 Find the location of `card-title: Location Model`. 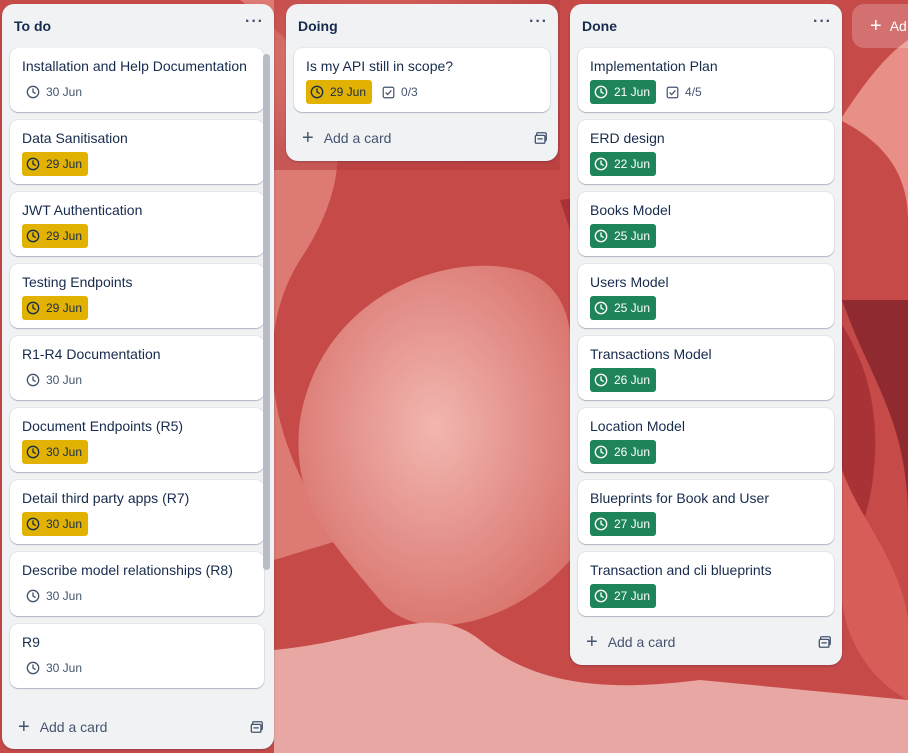

card-title: Location Model is located at coordinates (637, 426).